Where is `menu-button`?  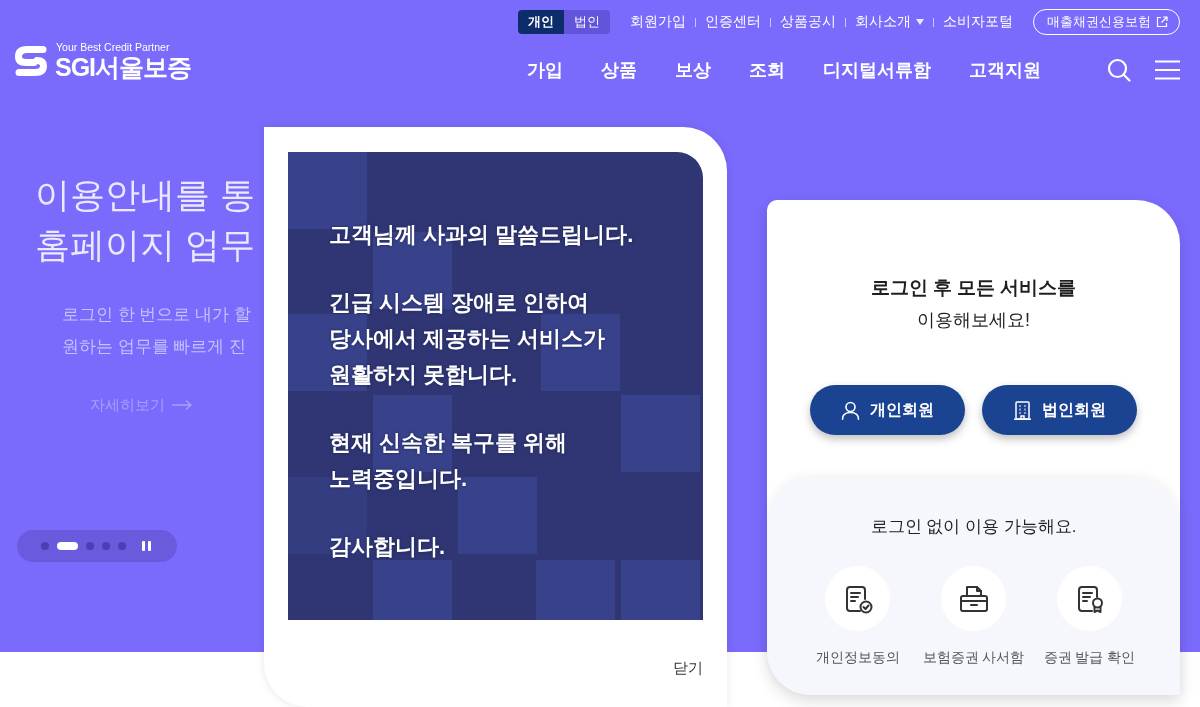 menu-button is located at coordinates (1167, 70).